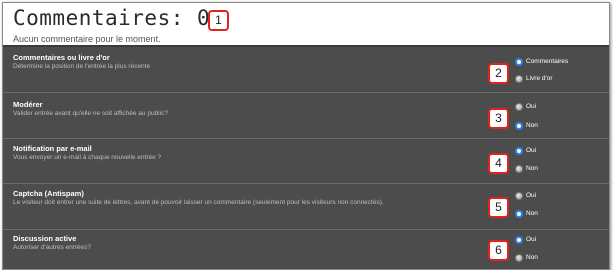  What do you see at coordinates (519, 107) in the screenshot?
I see `radio-moderate-oui` at bounding box center [519, 107].